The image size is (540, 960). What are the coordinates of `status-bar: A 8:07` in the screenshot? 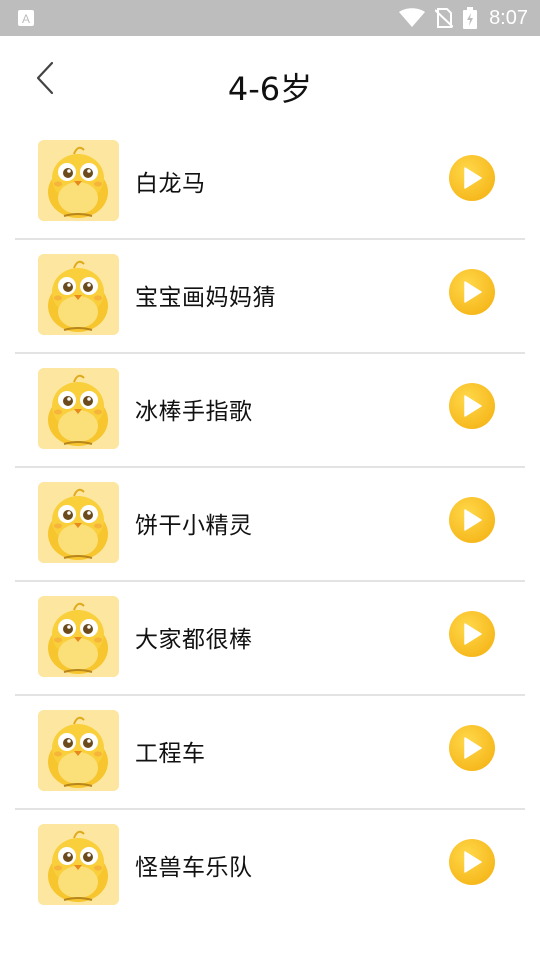 It's located at (270, 18).